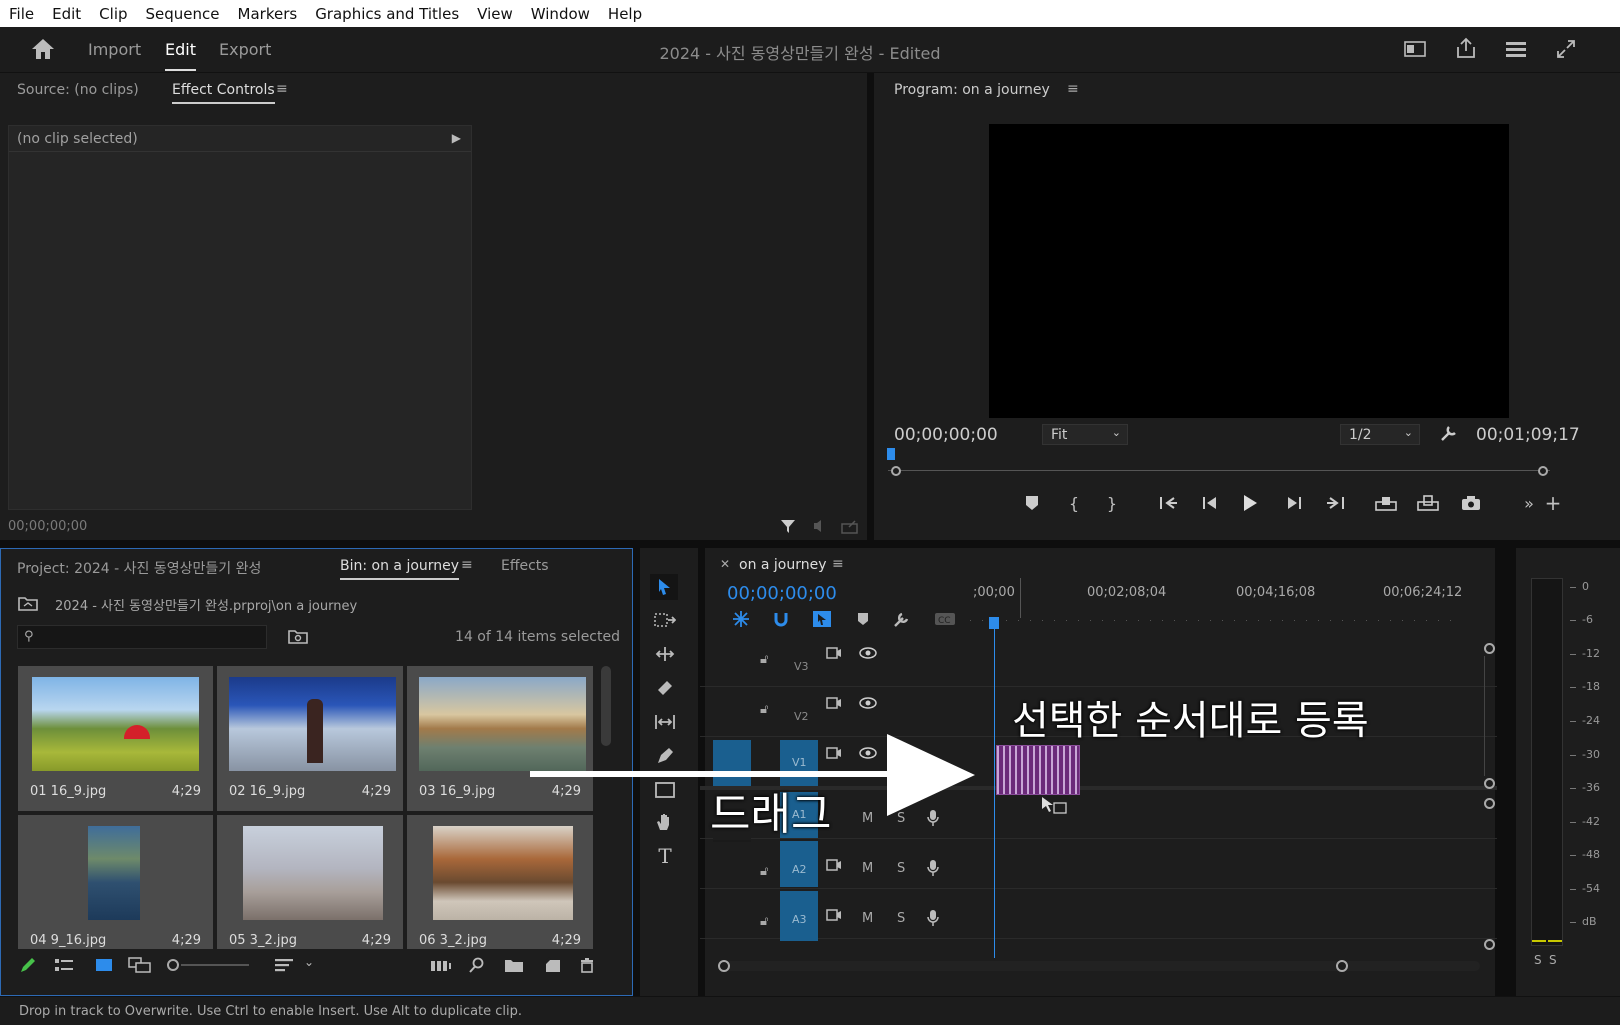 Image resolution: width=1620 pixels, height=1025 pixels. I want to click on track-target-a3: A3, so click(799, 916).